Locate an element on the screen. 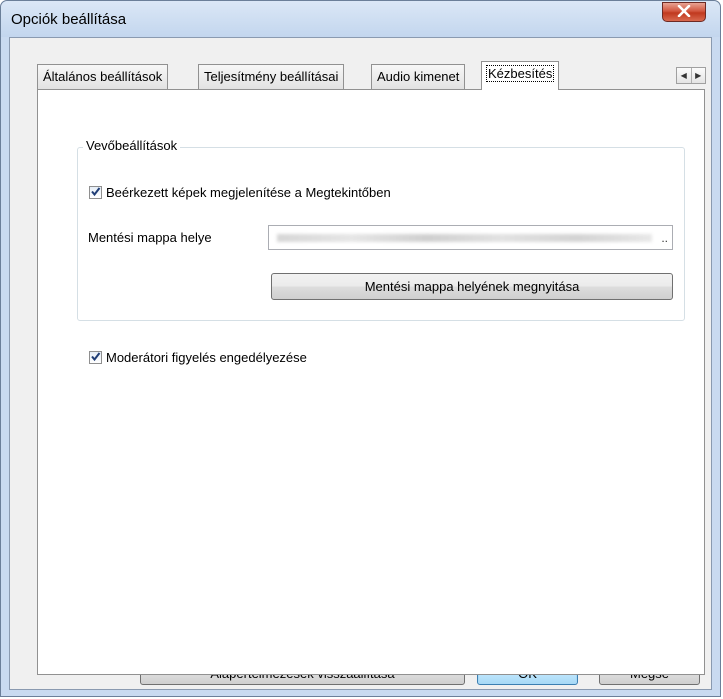  moderator-checkbox is located at coordinates (95, 357).